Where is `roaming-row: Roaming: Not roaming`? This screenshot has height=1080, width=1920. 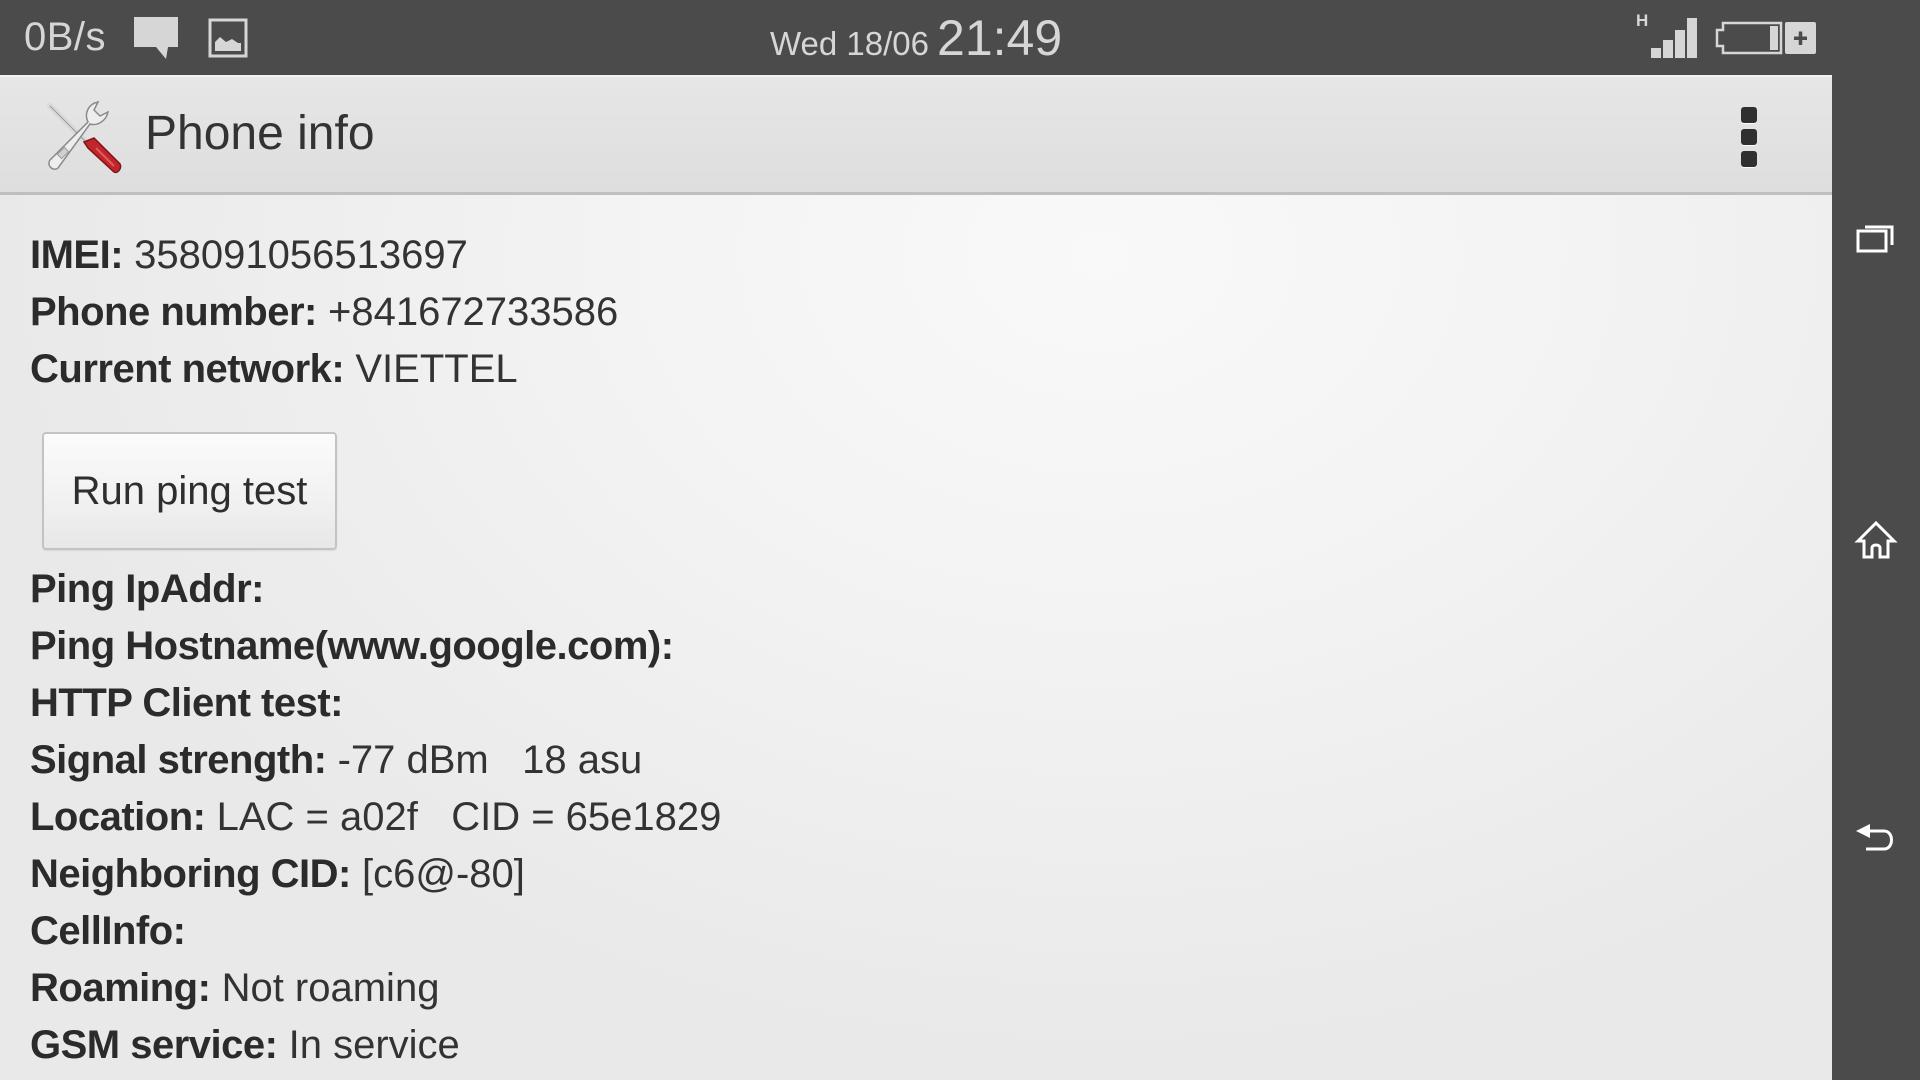 roaming-row: Roaming: Not roaming is located at coordinates (234, 988).